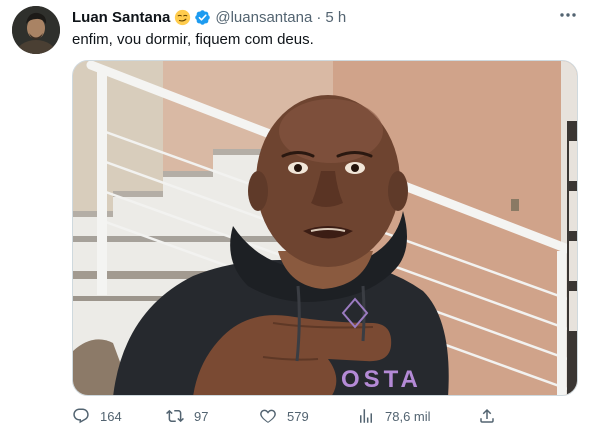 The height and width of the screenshot is (429, 589). Describe the element at coordinates (202, 17) in the screenshot. I see `verified-badge-icon` at that location.